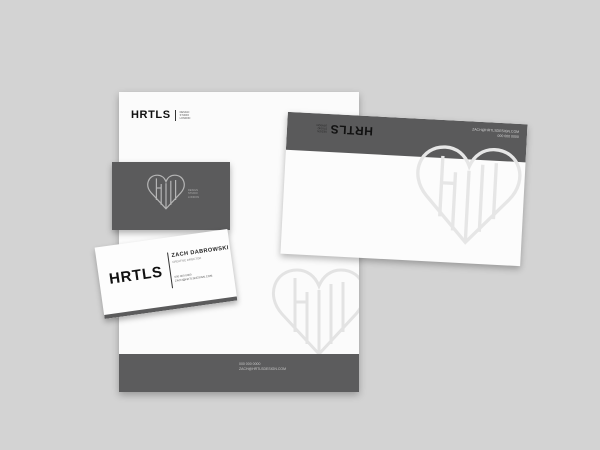 The width and height of the screenshot is (600, 450). Describe the element at coordinates (151, 115) in the screenshot. I see `letterhead-wordmark: HRTLS` at that location.